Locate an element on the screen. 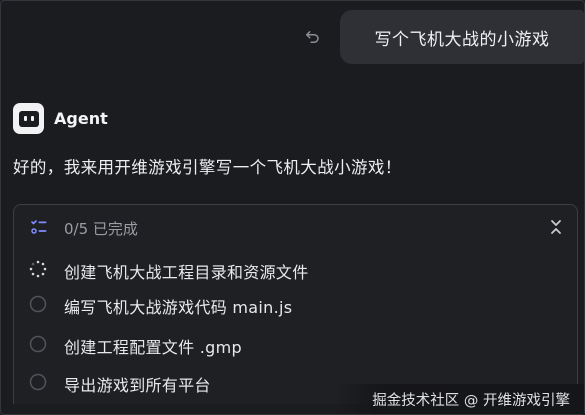 The image size is (585, 415). undo-icon is located at coordinates (312, 37).